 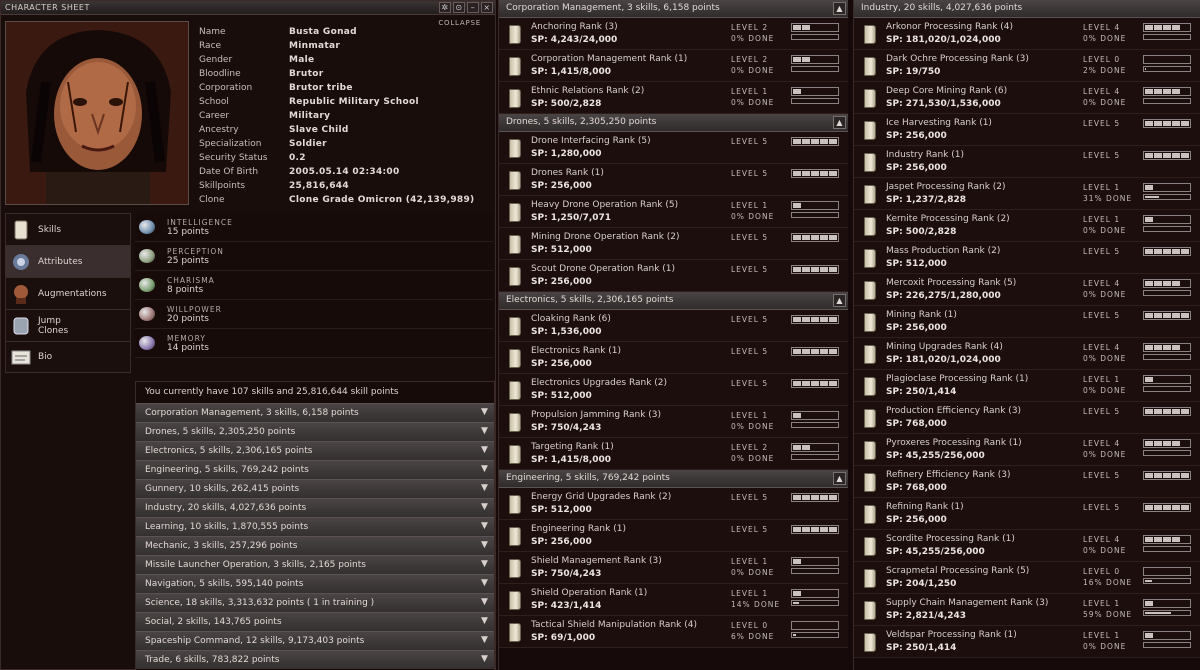 I want to click on skill-row: Engineering Rank (1) SP: 256,000 LEVEL 5, so click(x=673, y=536).